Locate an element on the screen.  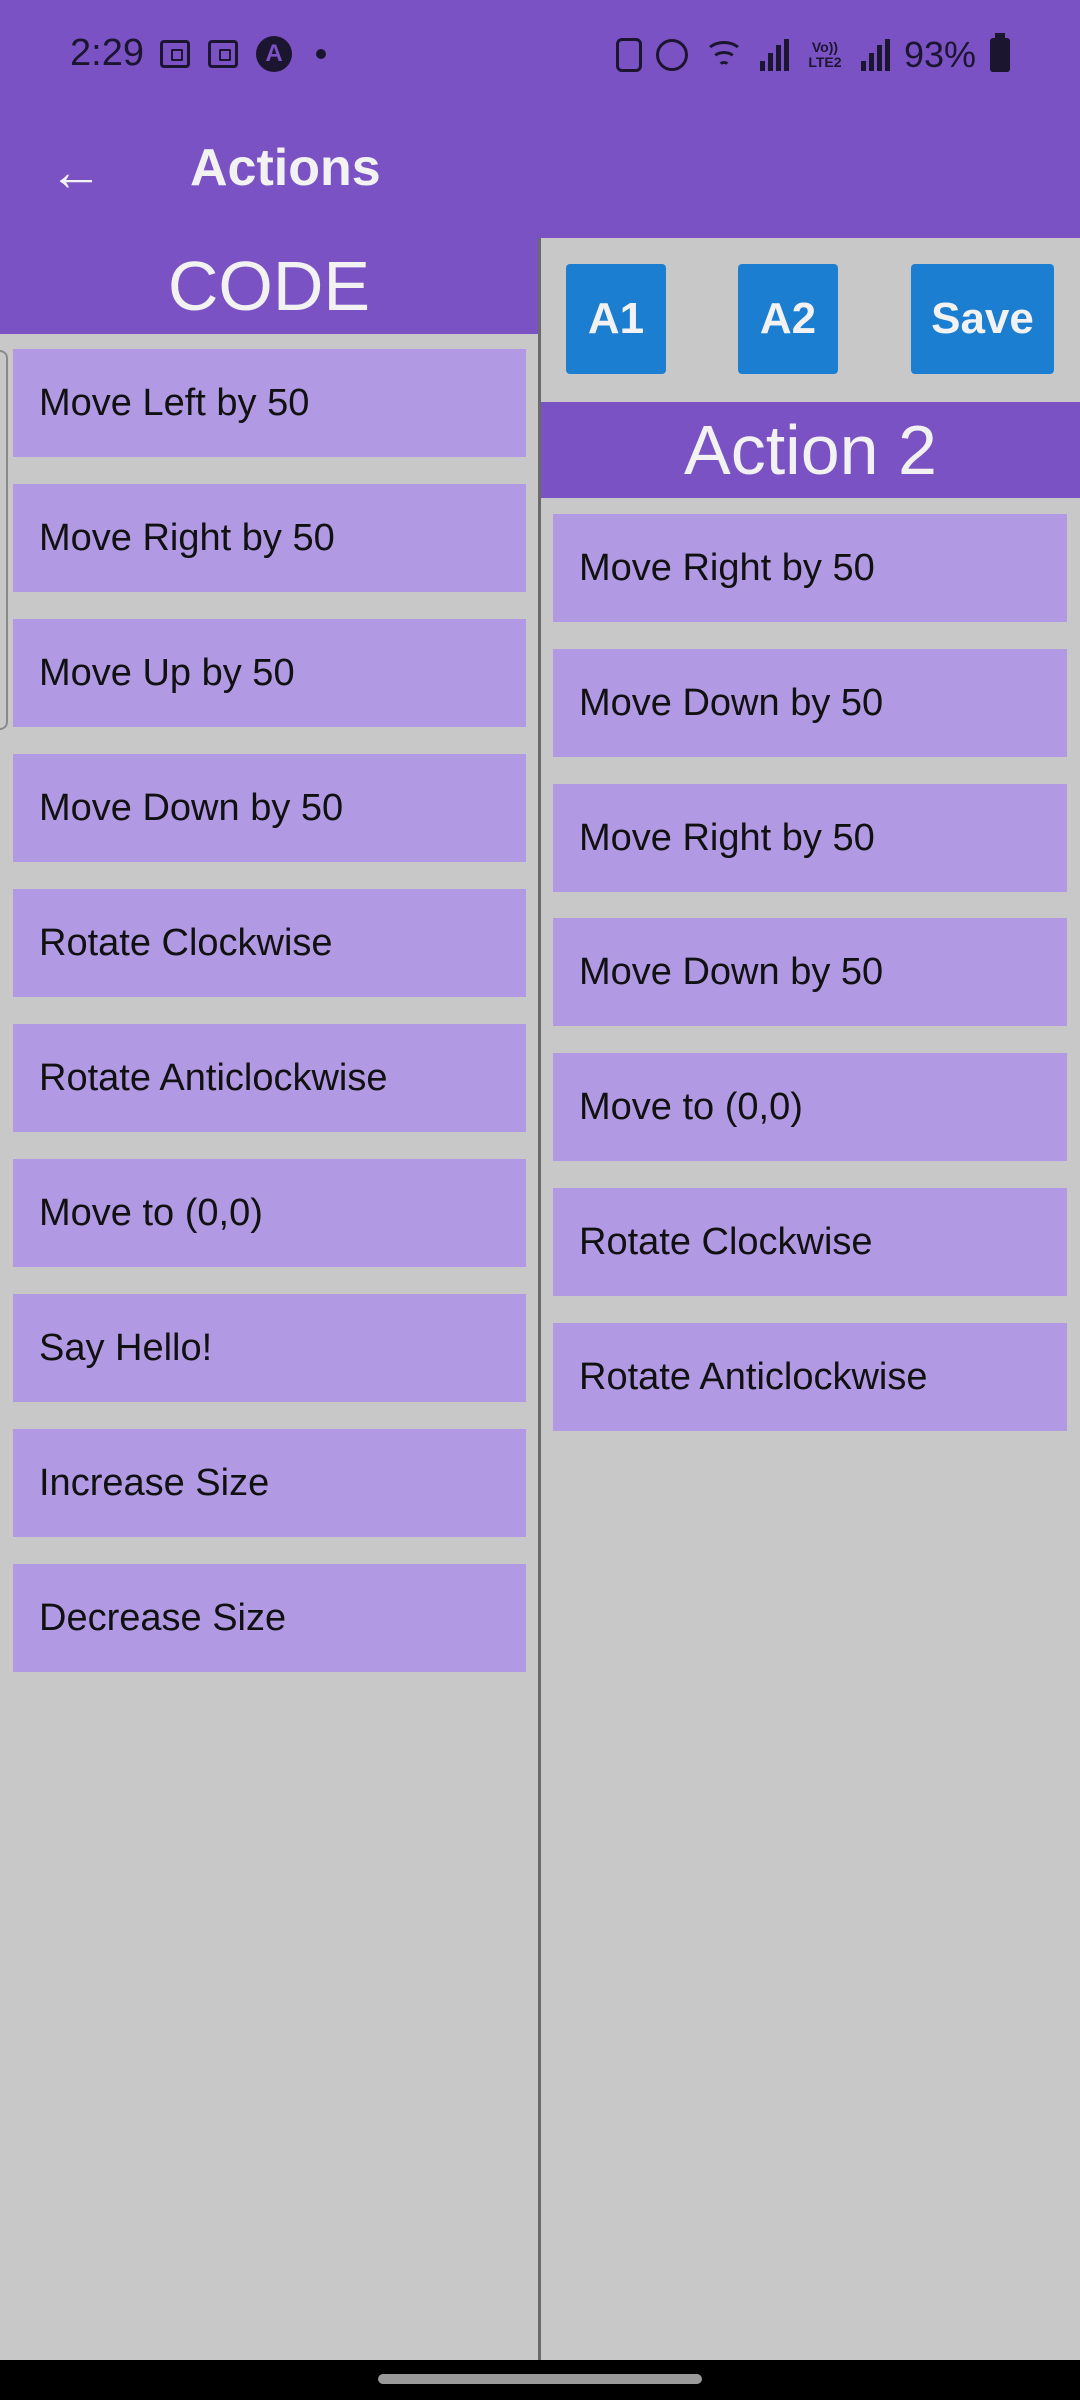
code-item-increase-size: Increase Size is located at coordinates (269, 1483).